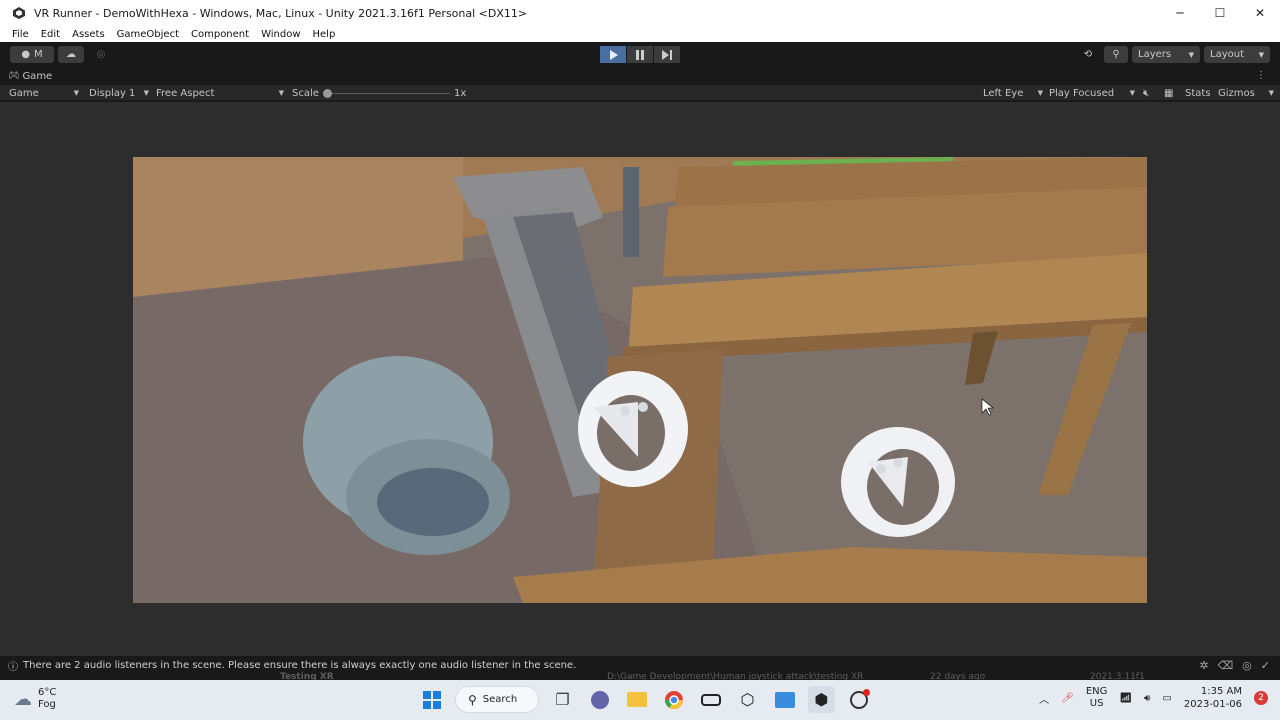  What do you see at coordinates (1212, 704) in the screenshot?
I see `clock-date: 2023-01-06` at bounding box center [1212, 704].